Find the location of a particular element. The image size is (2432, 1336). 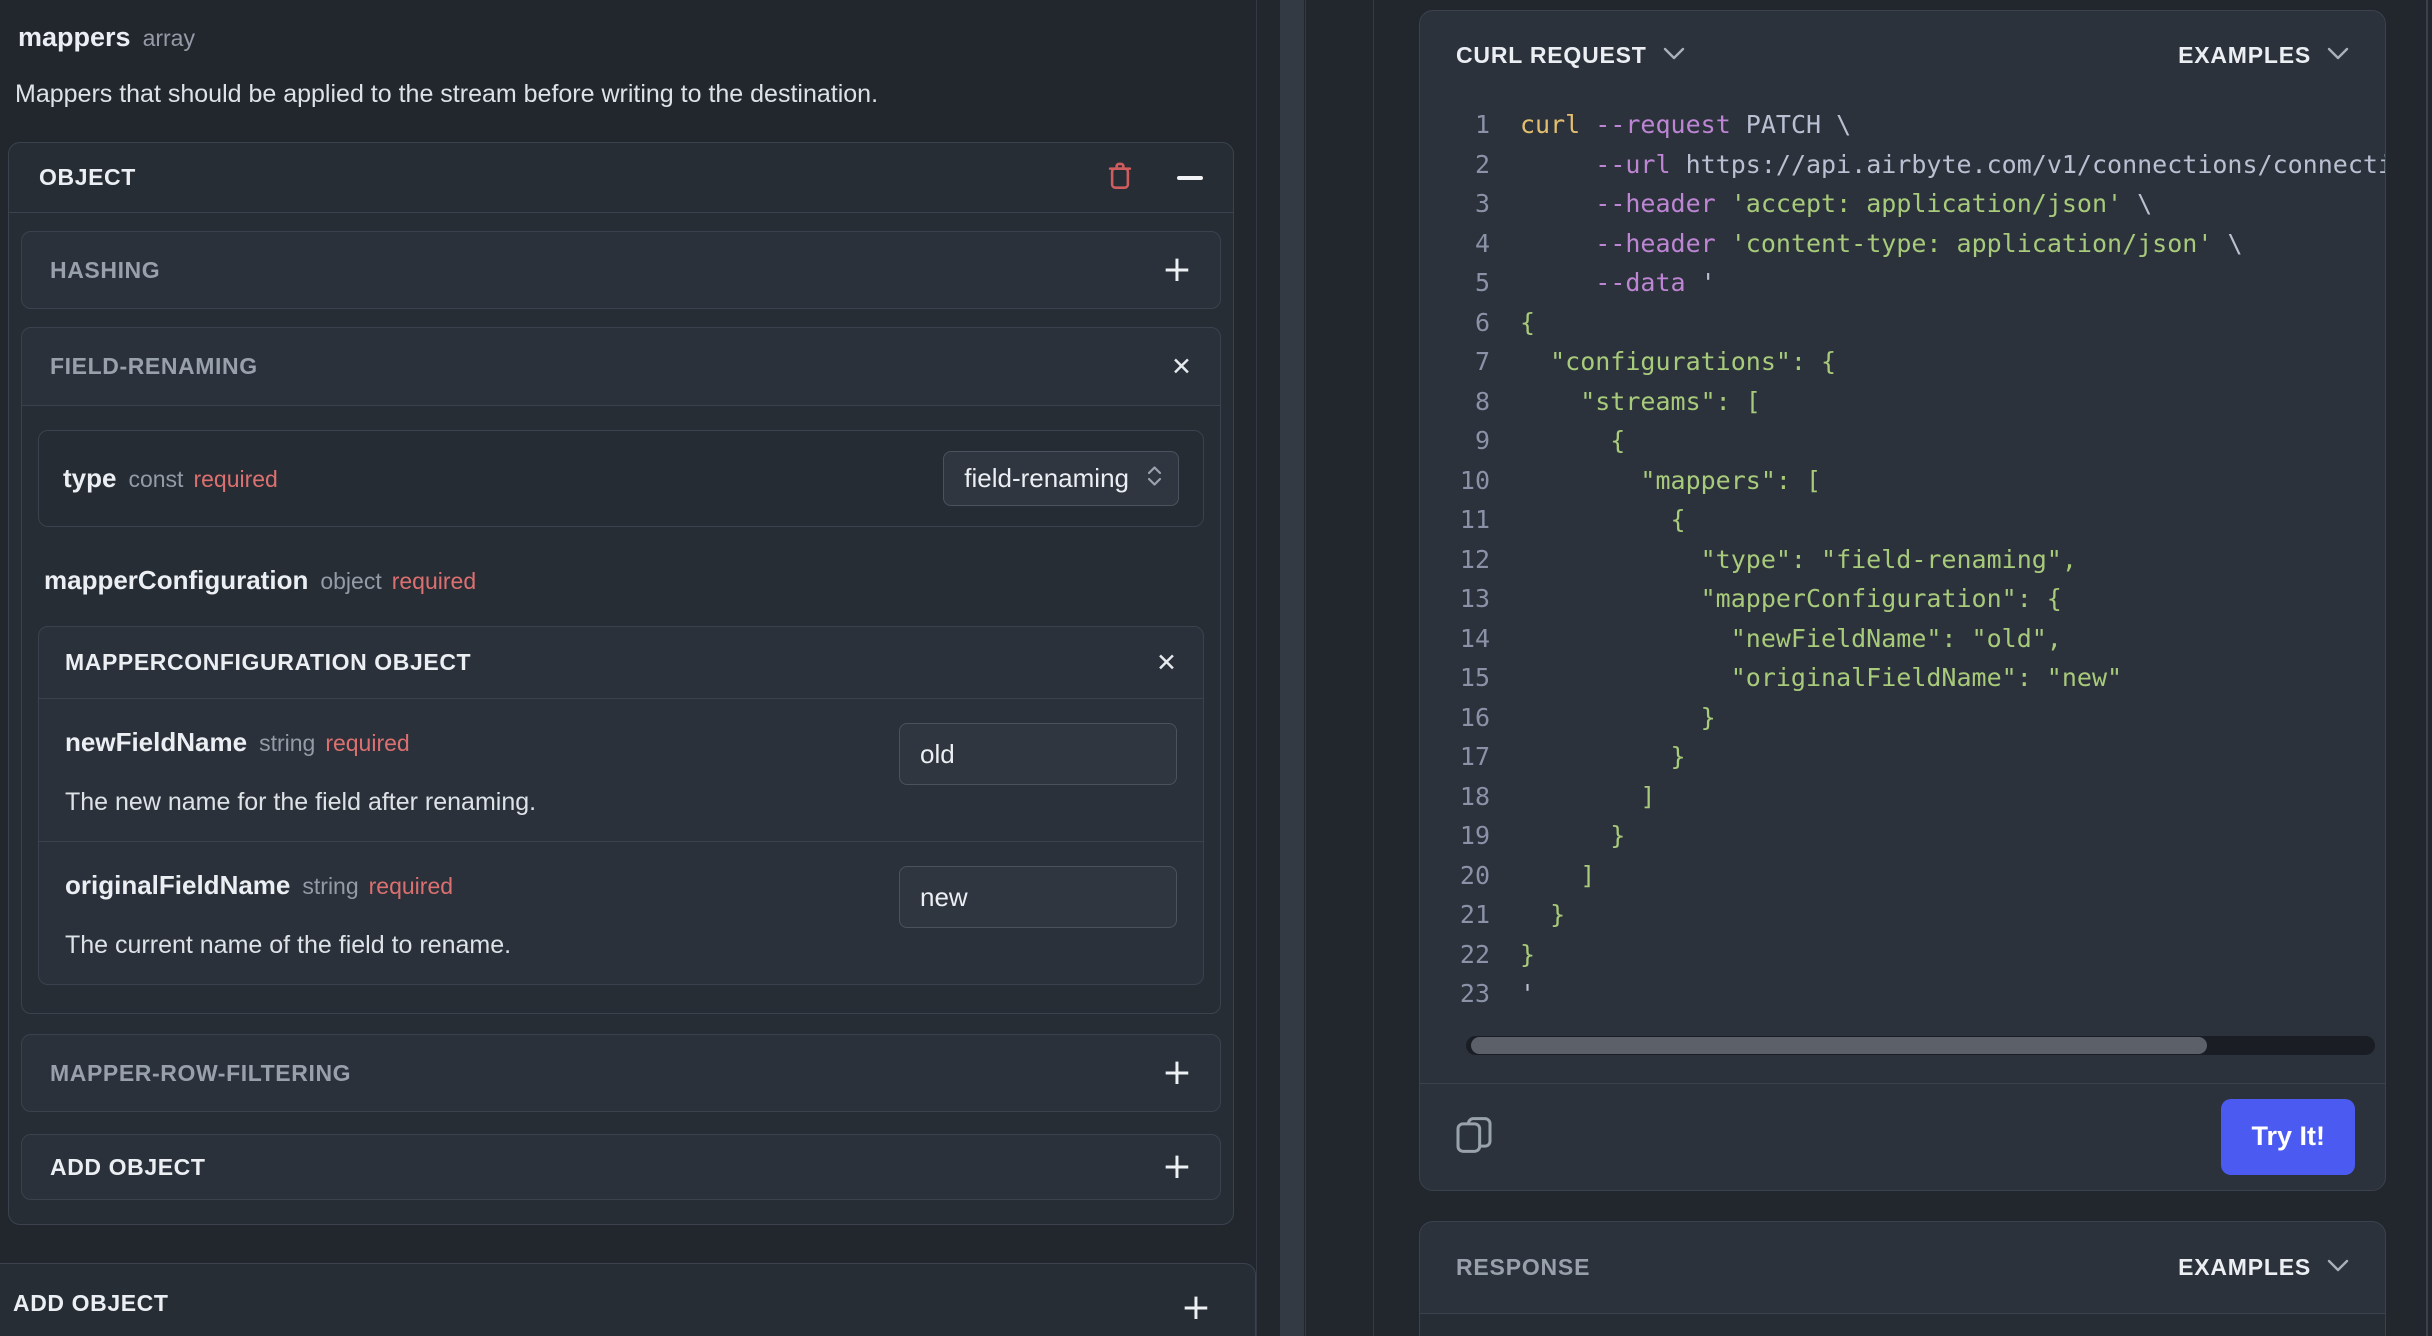

section-hashing: HASHING + is located at coordinates (621, 270).